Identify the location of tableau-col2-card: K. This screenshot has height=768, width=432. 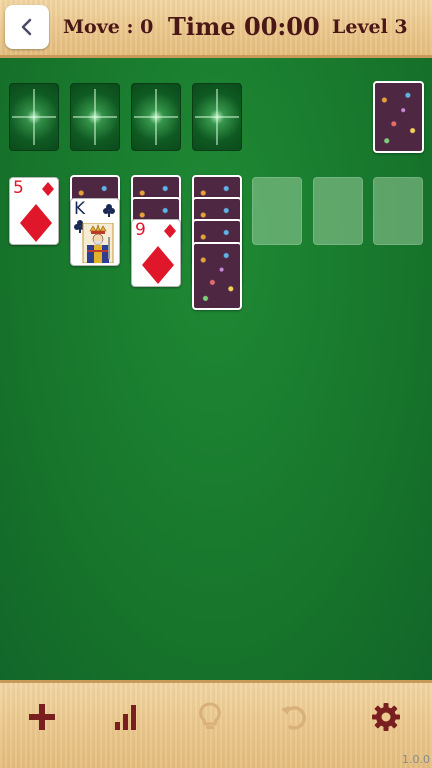
(95, 232).